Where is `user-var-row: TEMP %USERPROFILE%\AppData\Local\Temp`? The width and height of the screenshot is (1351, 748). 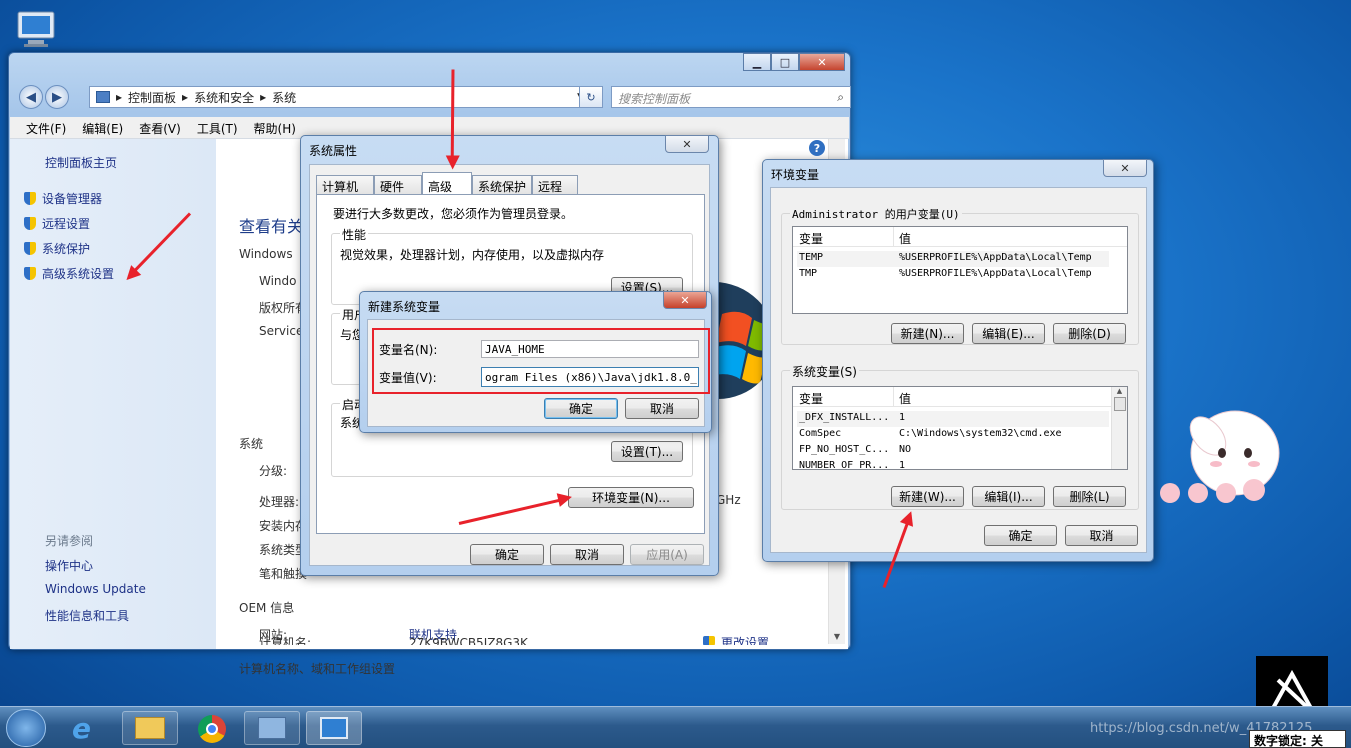 user-var-row: TEMP %USERPROFILE%\AppData\Local\Temp is located at coordinates (953, 259).